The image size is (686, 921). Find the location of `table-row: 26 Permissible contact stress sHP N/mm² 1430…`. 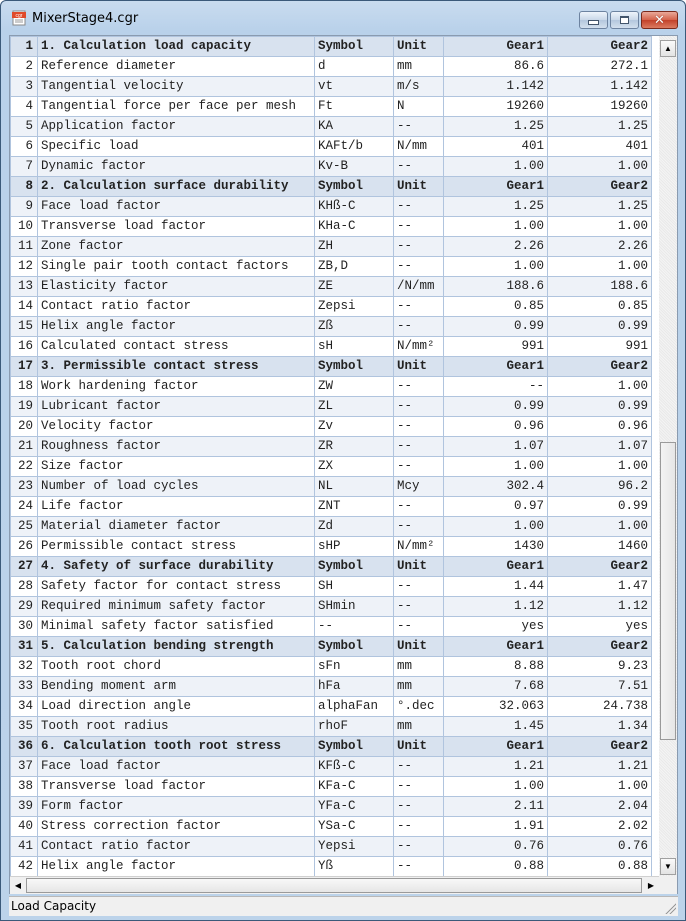

table-row: 26 Permissible contact stress sHP N/mm² 1430… is located at coordinates (331, 546).